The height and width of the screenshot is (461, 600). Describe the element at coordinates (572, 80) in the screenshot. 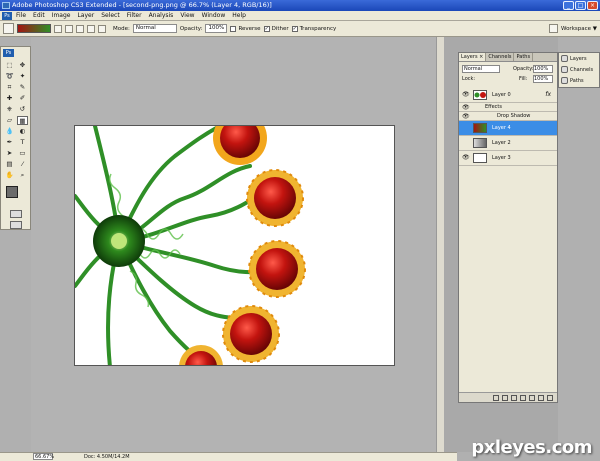

I see `side-paths: Paths` at that location.